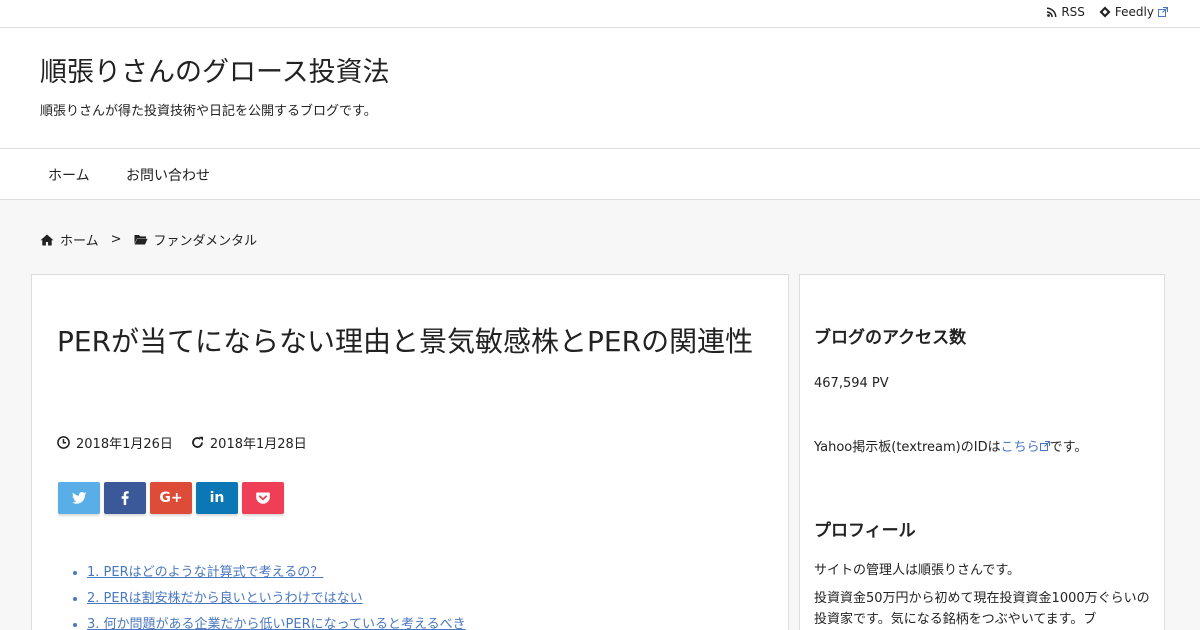 The height and width of the screenshot is (630, 1200). What do you see at coordinates (206, 239) in the screenshot?
I see `breadcrumb-category: ファンダメンタル` at bounding box center [206, 239].